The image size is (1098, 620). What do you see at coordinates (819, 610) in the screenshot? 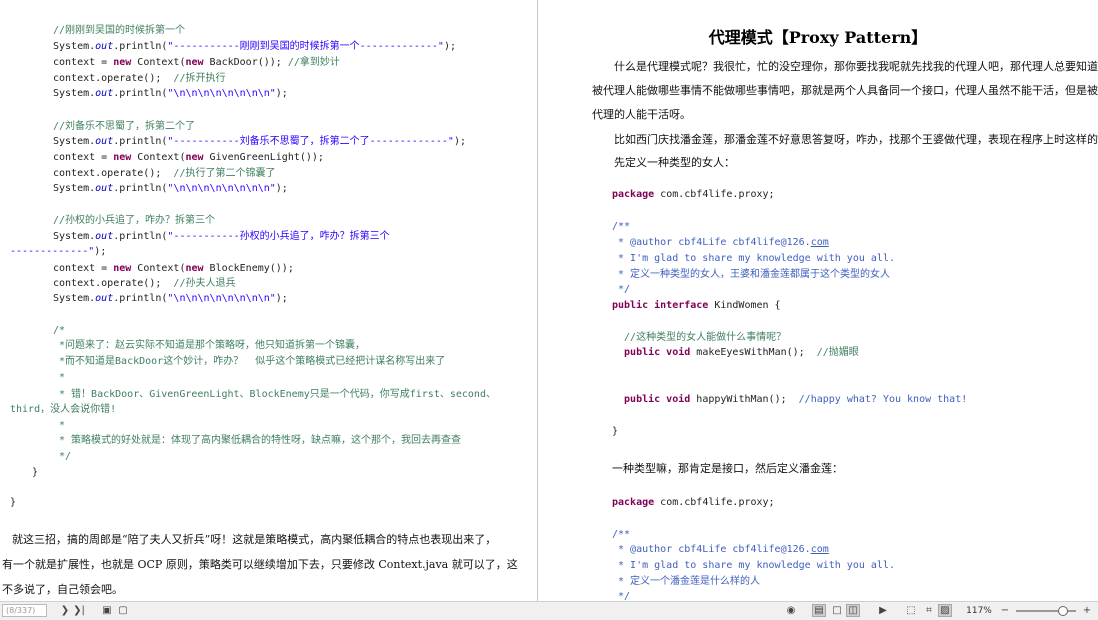
I see `single-page-view-icon: ▤` at bounding box center [819, 610].